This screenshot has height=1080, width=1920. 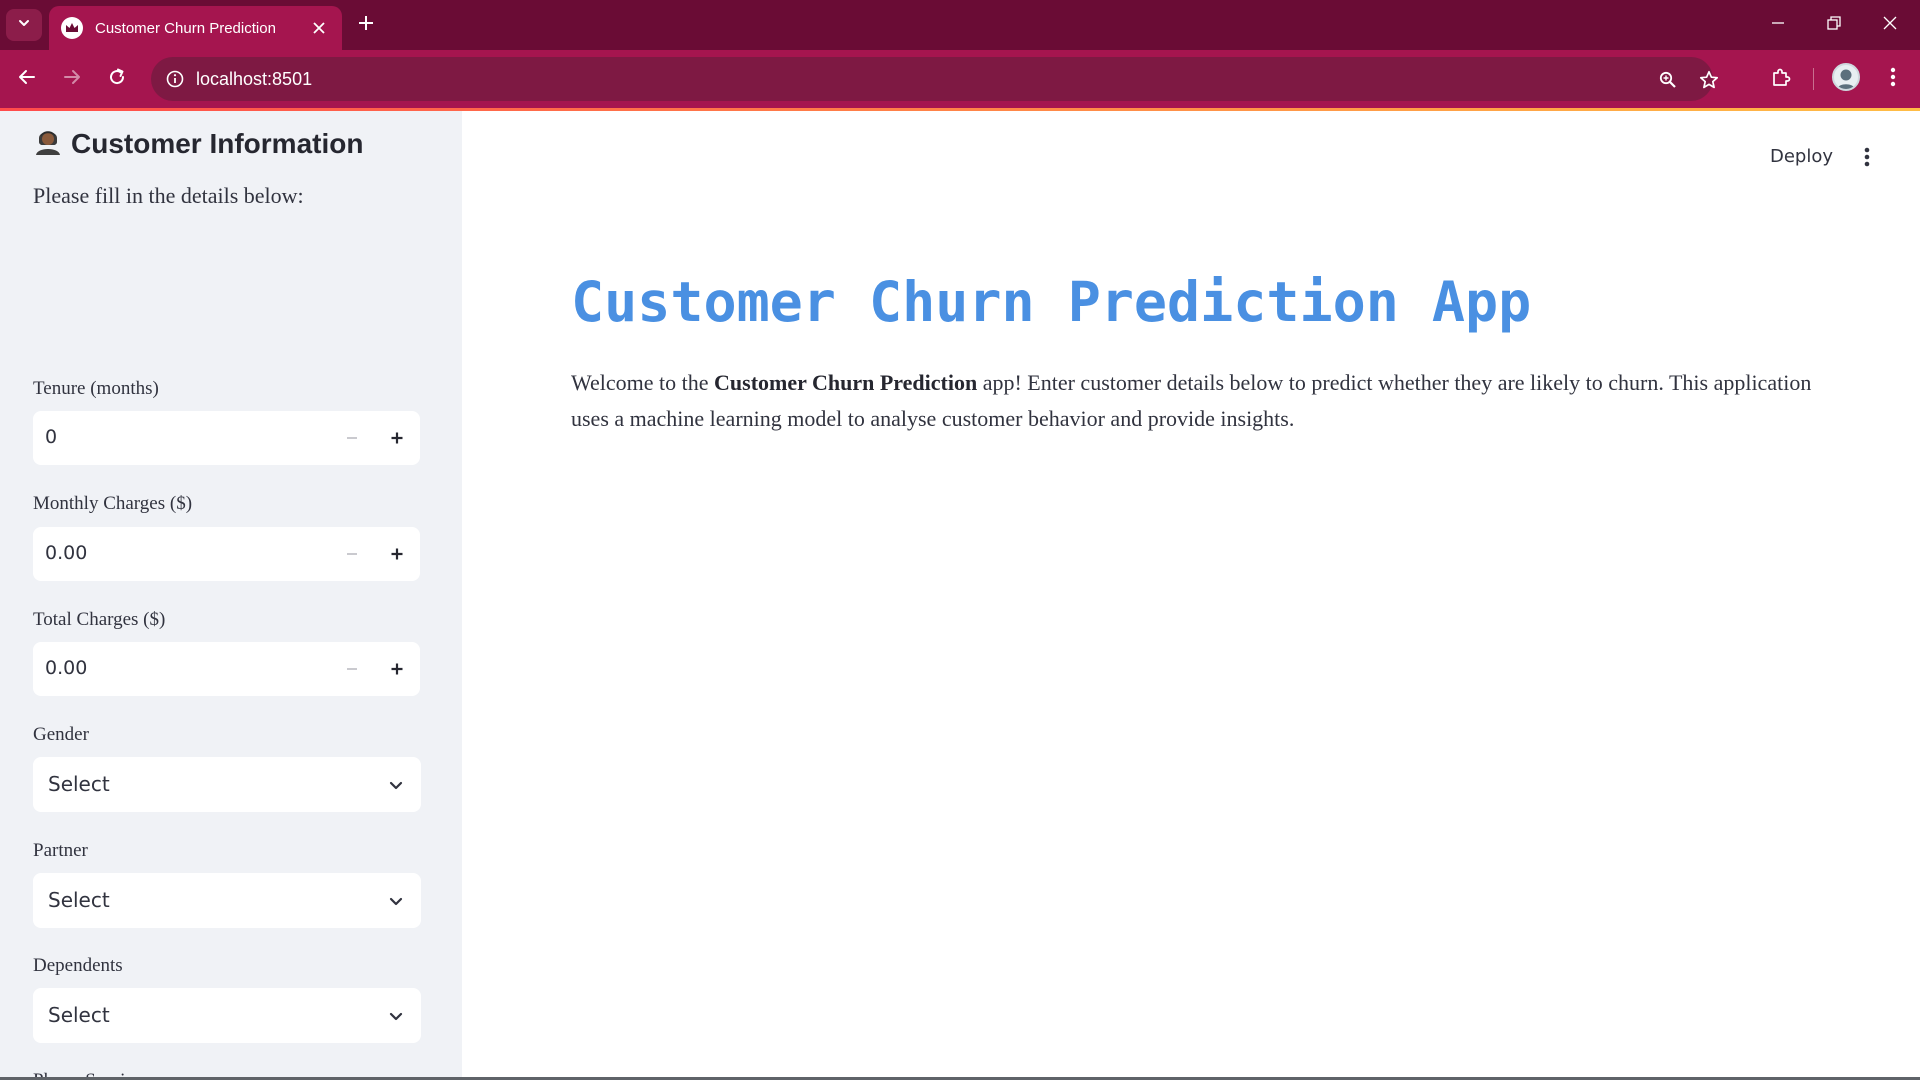 I want to click on monthly-charges-label: Monthly Charges ($), so click(x=113, y=503).